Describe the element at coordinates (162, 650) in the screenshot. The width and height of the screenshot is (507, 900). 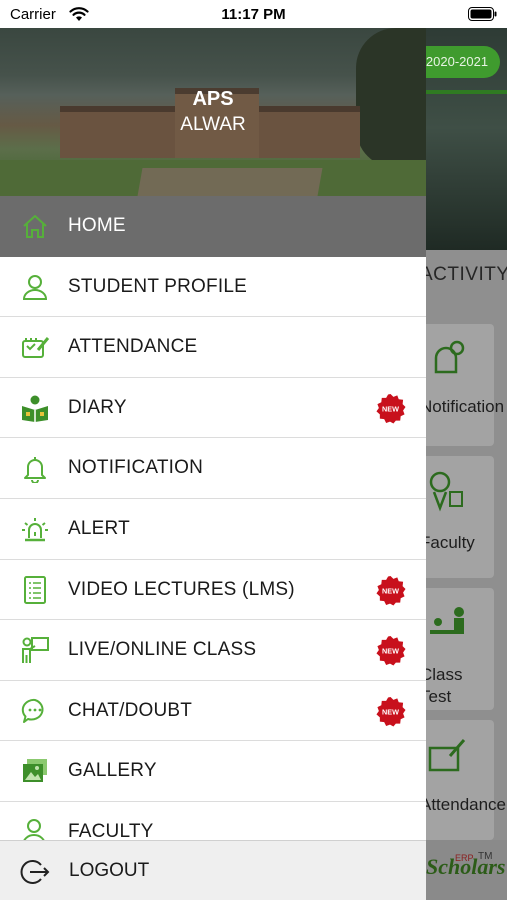
I see `menu-item-label: LIVE/ONLINE CLASS` at that location.